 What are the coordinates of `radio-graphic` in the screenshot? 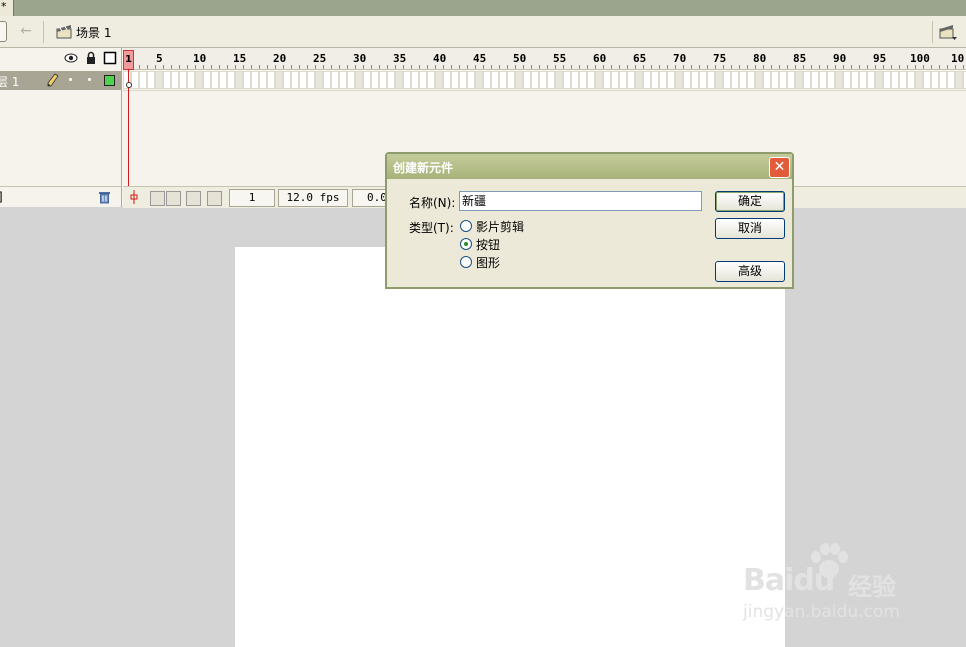 It's located at (466, 262).